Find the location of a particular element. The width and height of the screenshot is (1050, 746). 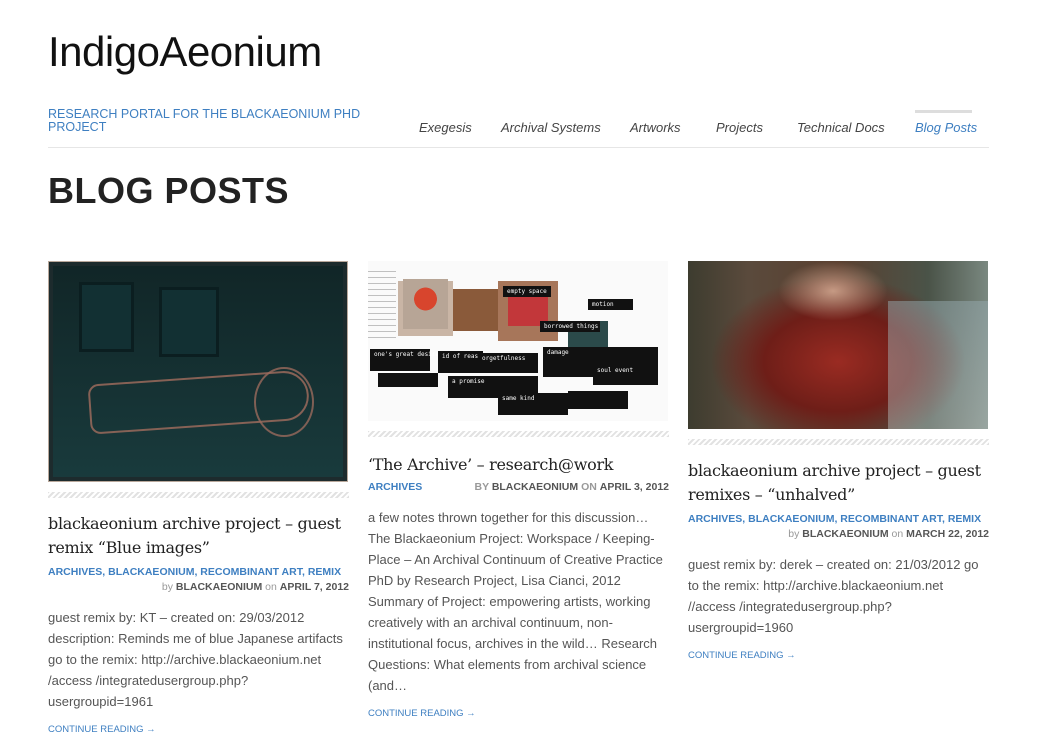

page-title: BLOG POSTS is located at coordinates (169, 190).